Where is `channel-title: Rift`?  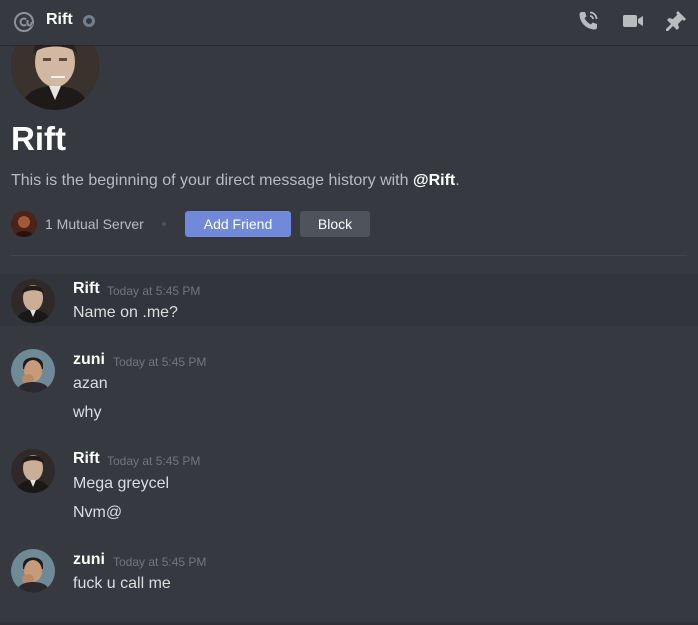
channel-title: Rift is located at coordinates (59, 19).